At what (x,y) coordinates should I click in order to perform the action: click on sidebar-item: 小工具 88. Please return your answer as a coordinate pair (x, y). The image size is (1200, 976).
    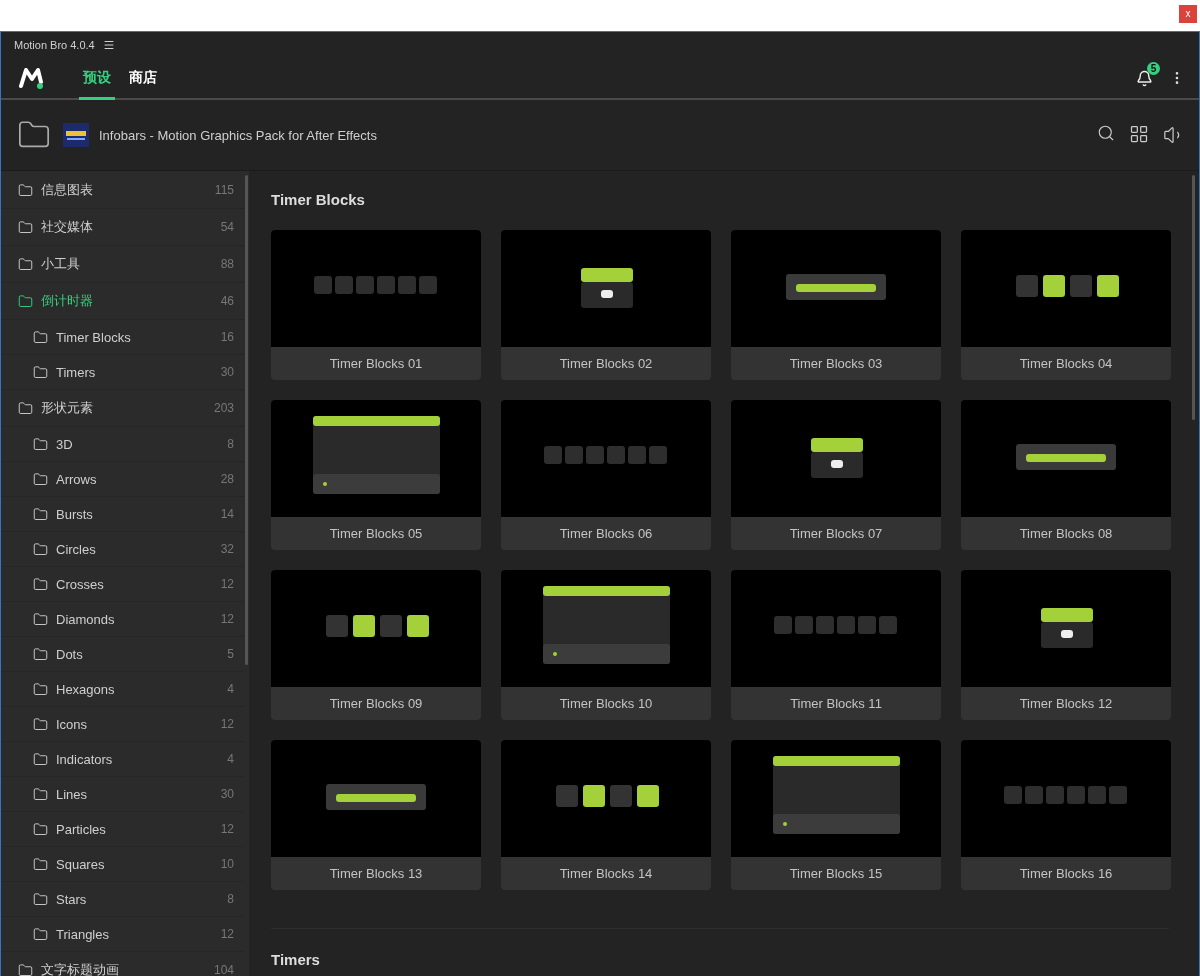
    Looking at the image, I should click on (122, 264).